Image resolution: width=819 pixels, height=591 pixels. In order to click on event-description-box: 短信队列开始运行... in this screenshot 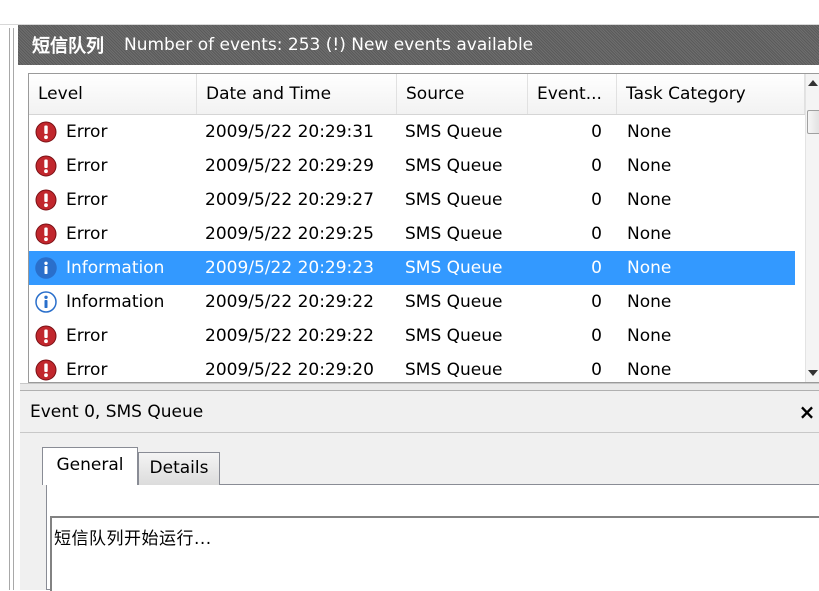, I will do `click(434, 553)`.